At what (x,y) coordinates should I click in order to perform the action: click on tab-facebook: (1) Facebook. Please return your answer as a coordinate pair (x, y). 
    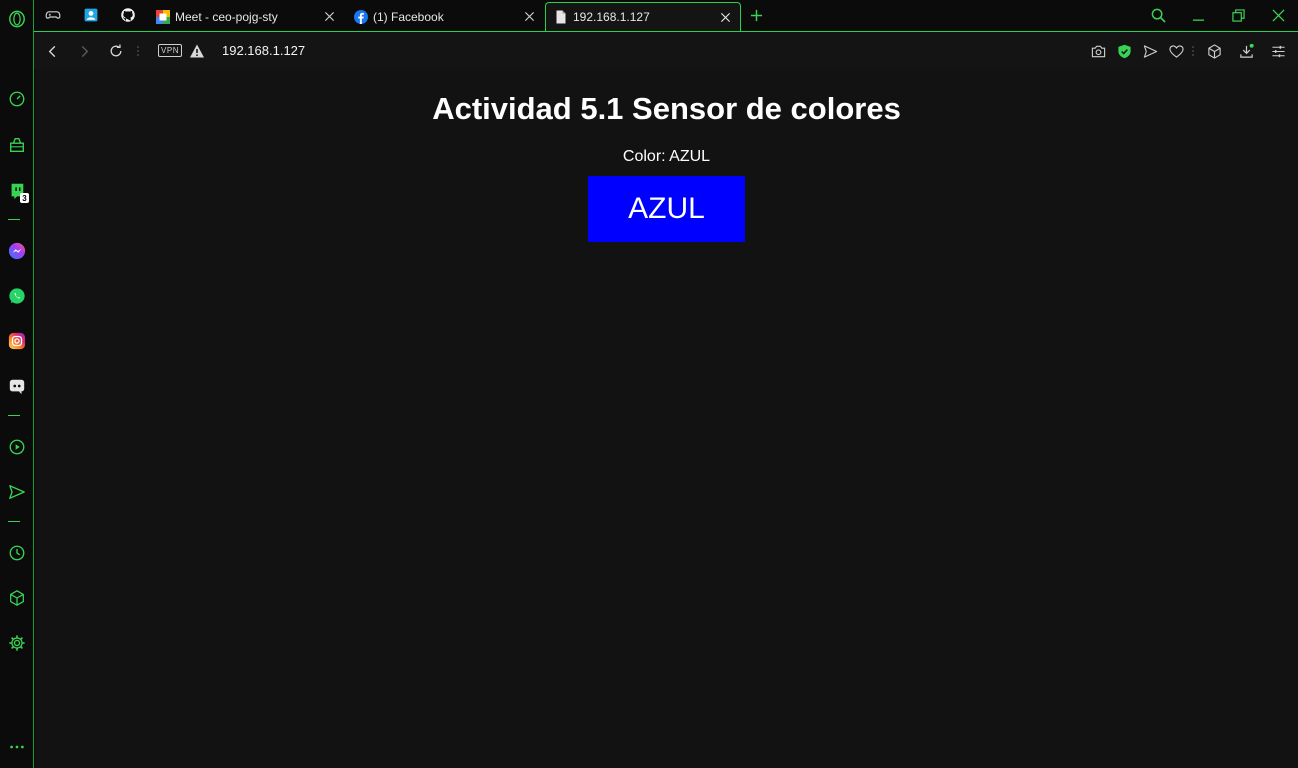
    Looking at the image, I should click on (445, 16).